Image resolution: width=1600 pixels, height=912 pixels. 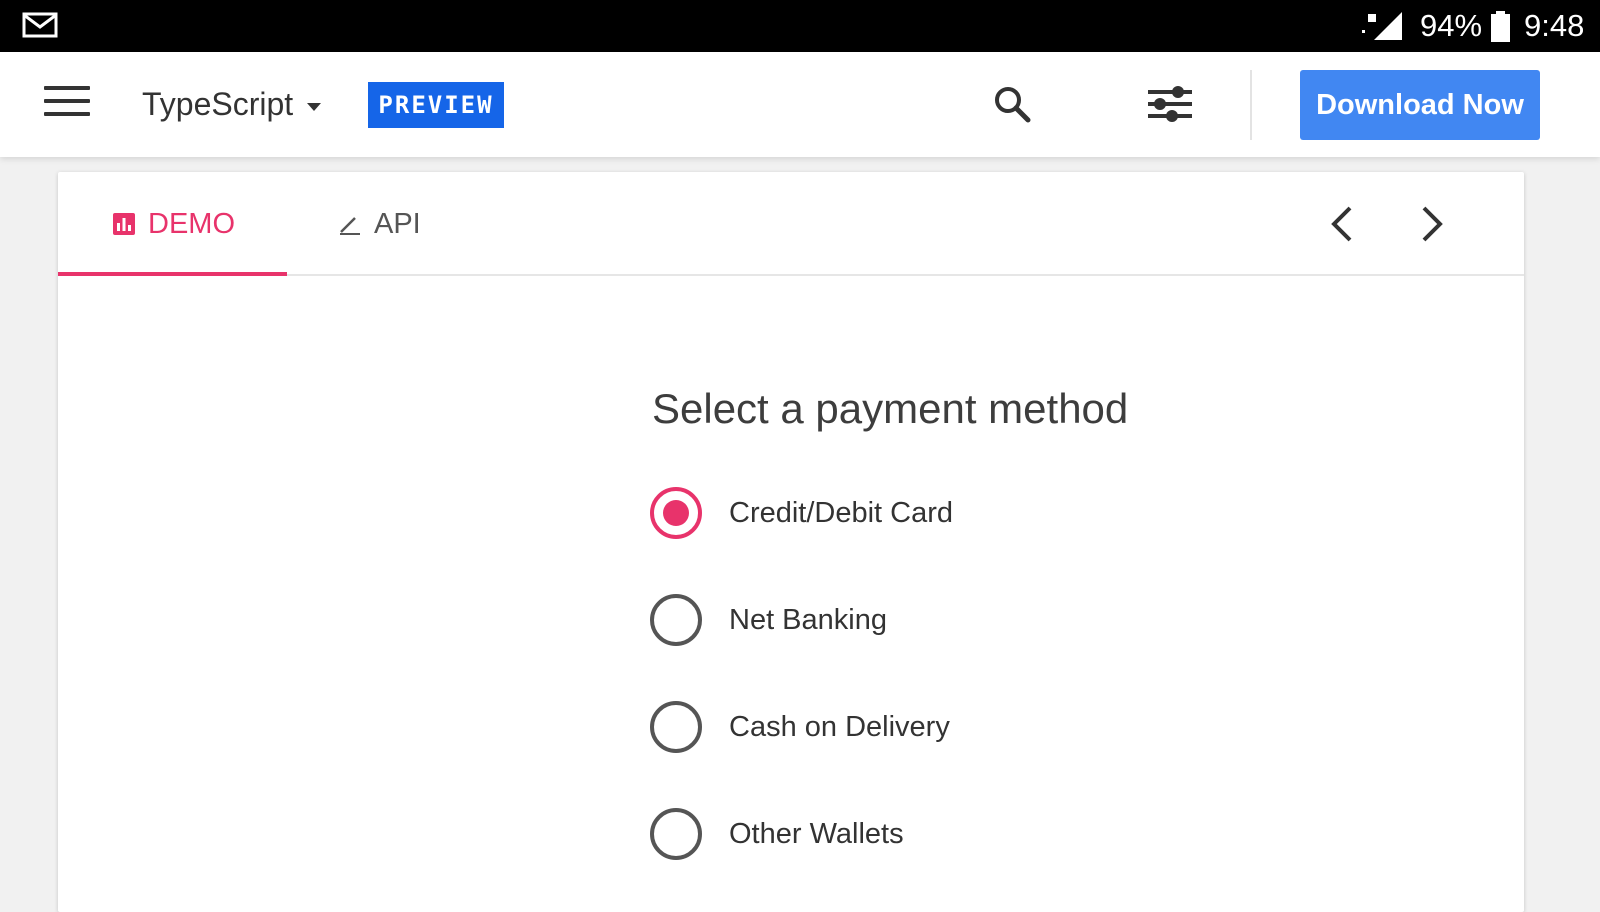 What do you see at coordinates (800, 26) in the screenshot?
I see `status-bar: 94% 9:48` at bounding box center [800, 26].